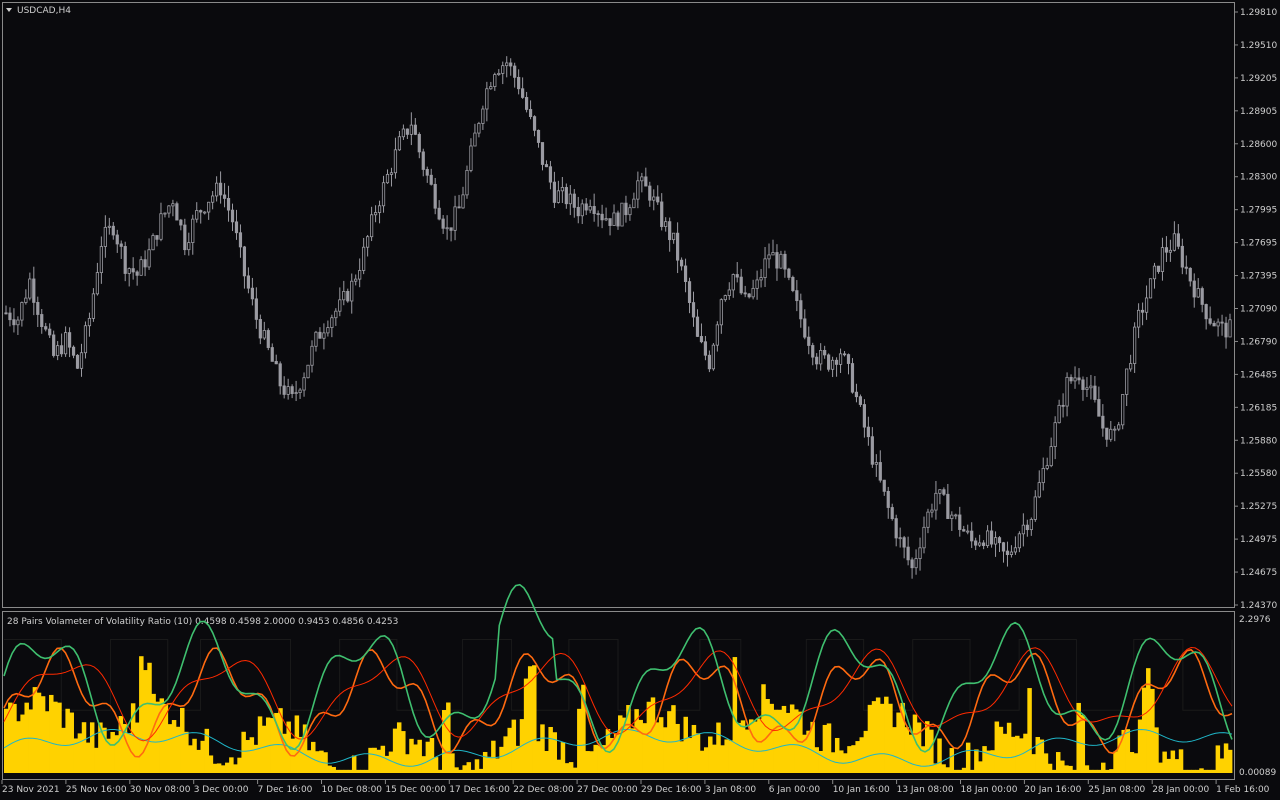  What do you see at coordinates (1257, 773) in the screenshot?
I see `indicator-scale-bottom: 0.00089` at bounding box center [1257, 773].